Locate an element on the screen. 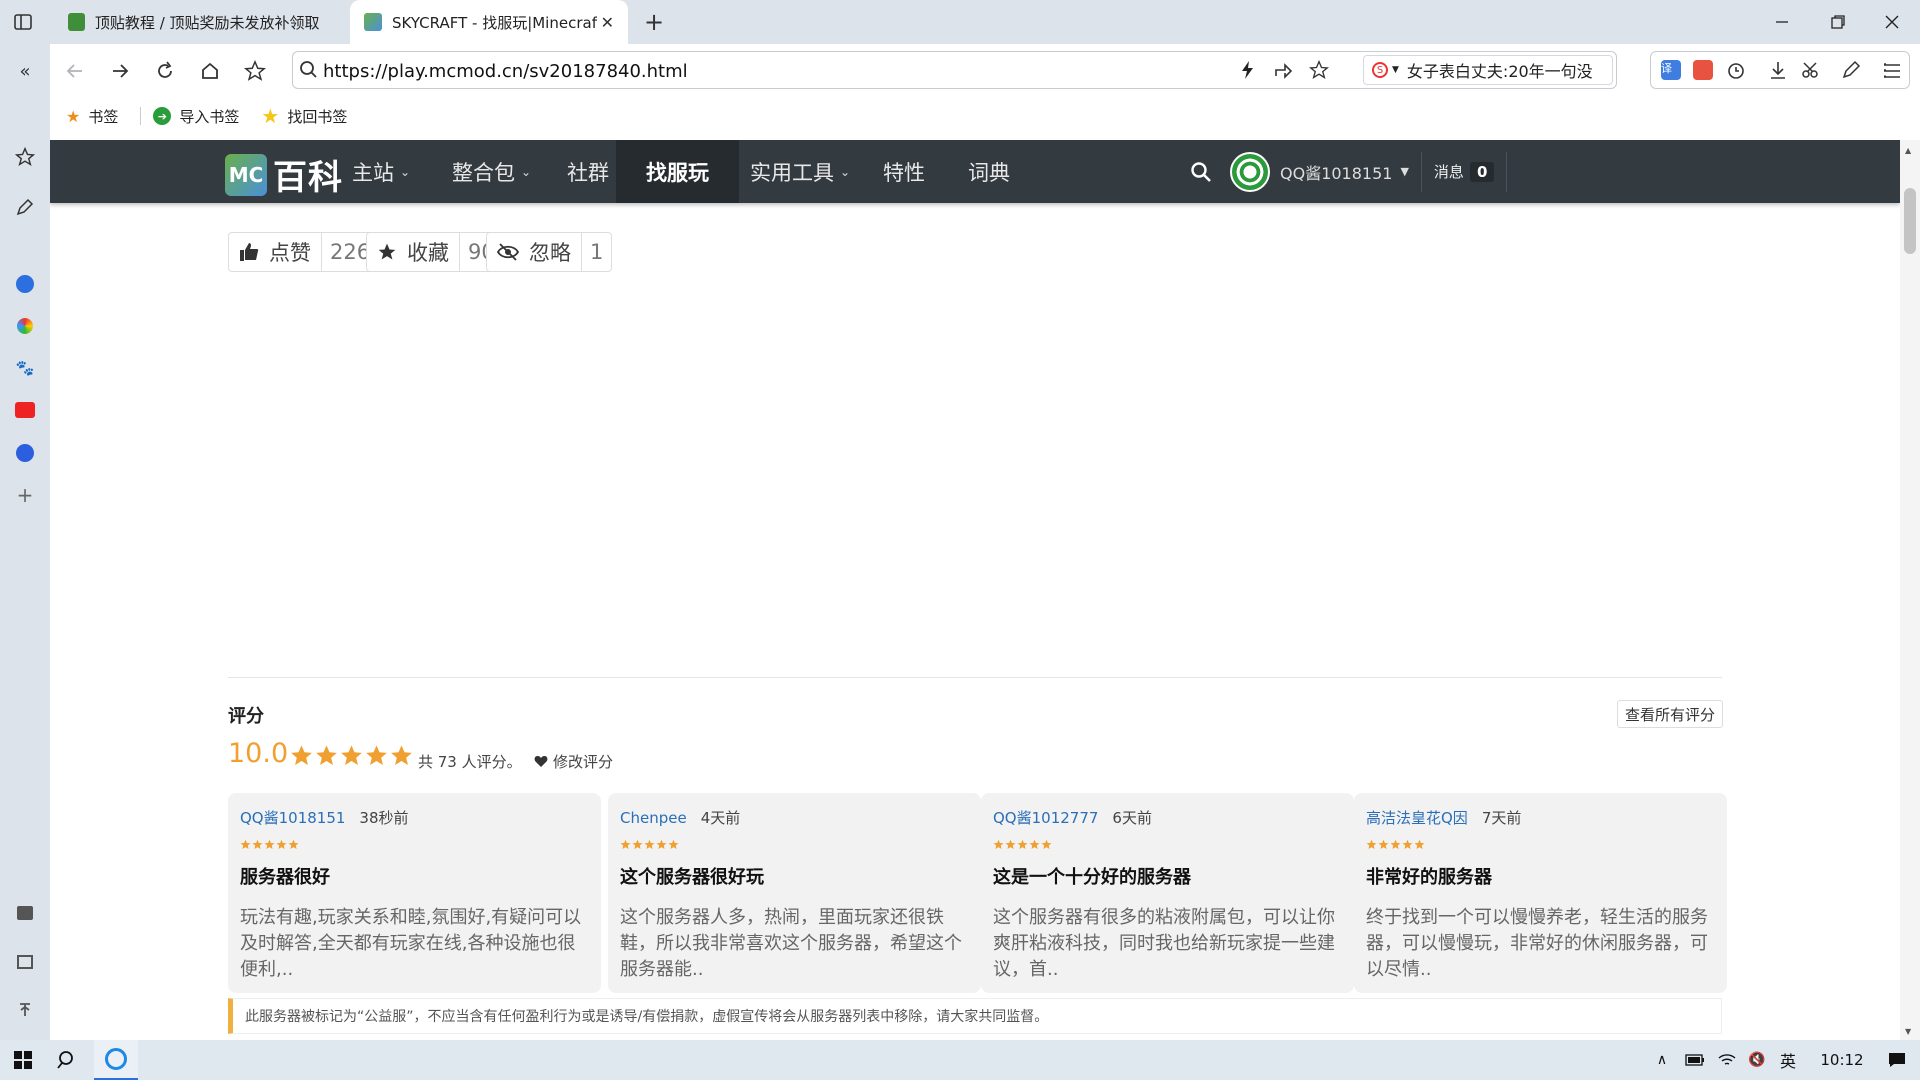 The height and width of the screenshot is (1080, 1920). scissors-icon is located at coordinates (1812, 71).